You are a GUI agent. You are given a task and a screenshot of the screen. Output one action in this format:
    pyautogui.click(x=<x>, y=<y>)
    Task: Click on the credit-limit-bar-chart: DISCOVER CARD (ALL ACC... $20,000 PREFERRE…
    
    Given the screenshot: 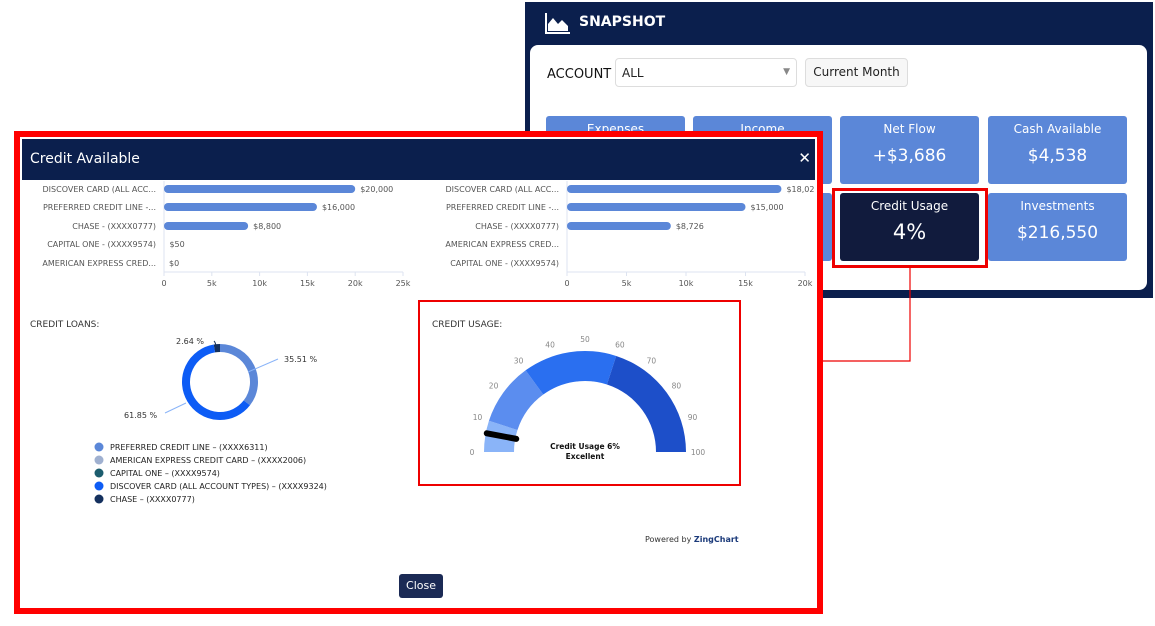 What is the action you would take?
    pyautogui.click(x=226, y=234)
    